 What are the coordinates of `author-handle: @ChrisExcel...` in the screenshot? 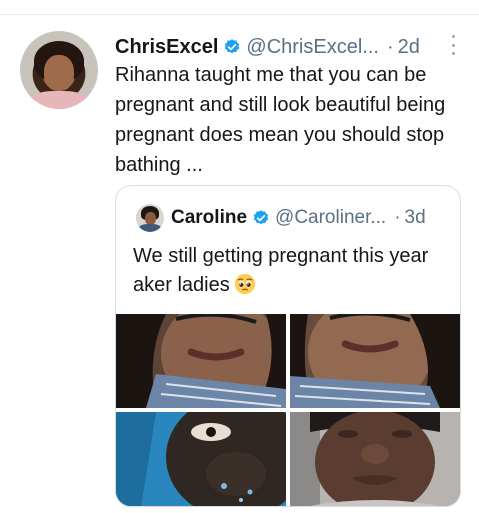 It's located at (312, 47).